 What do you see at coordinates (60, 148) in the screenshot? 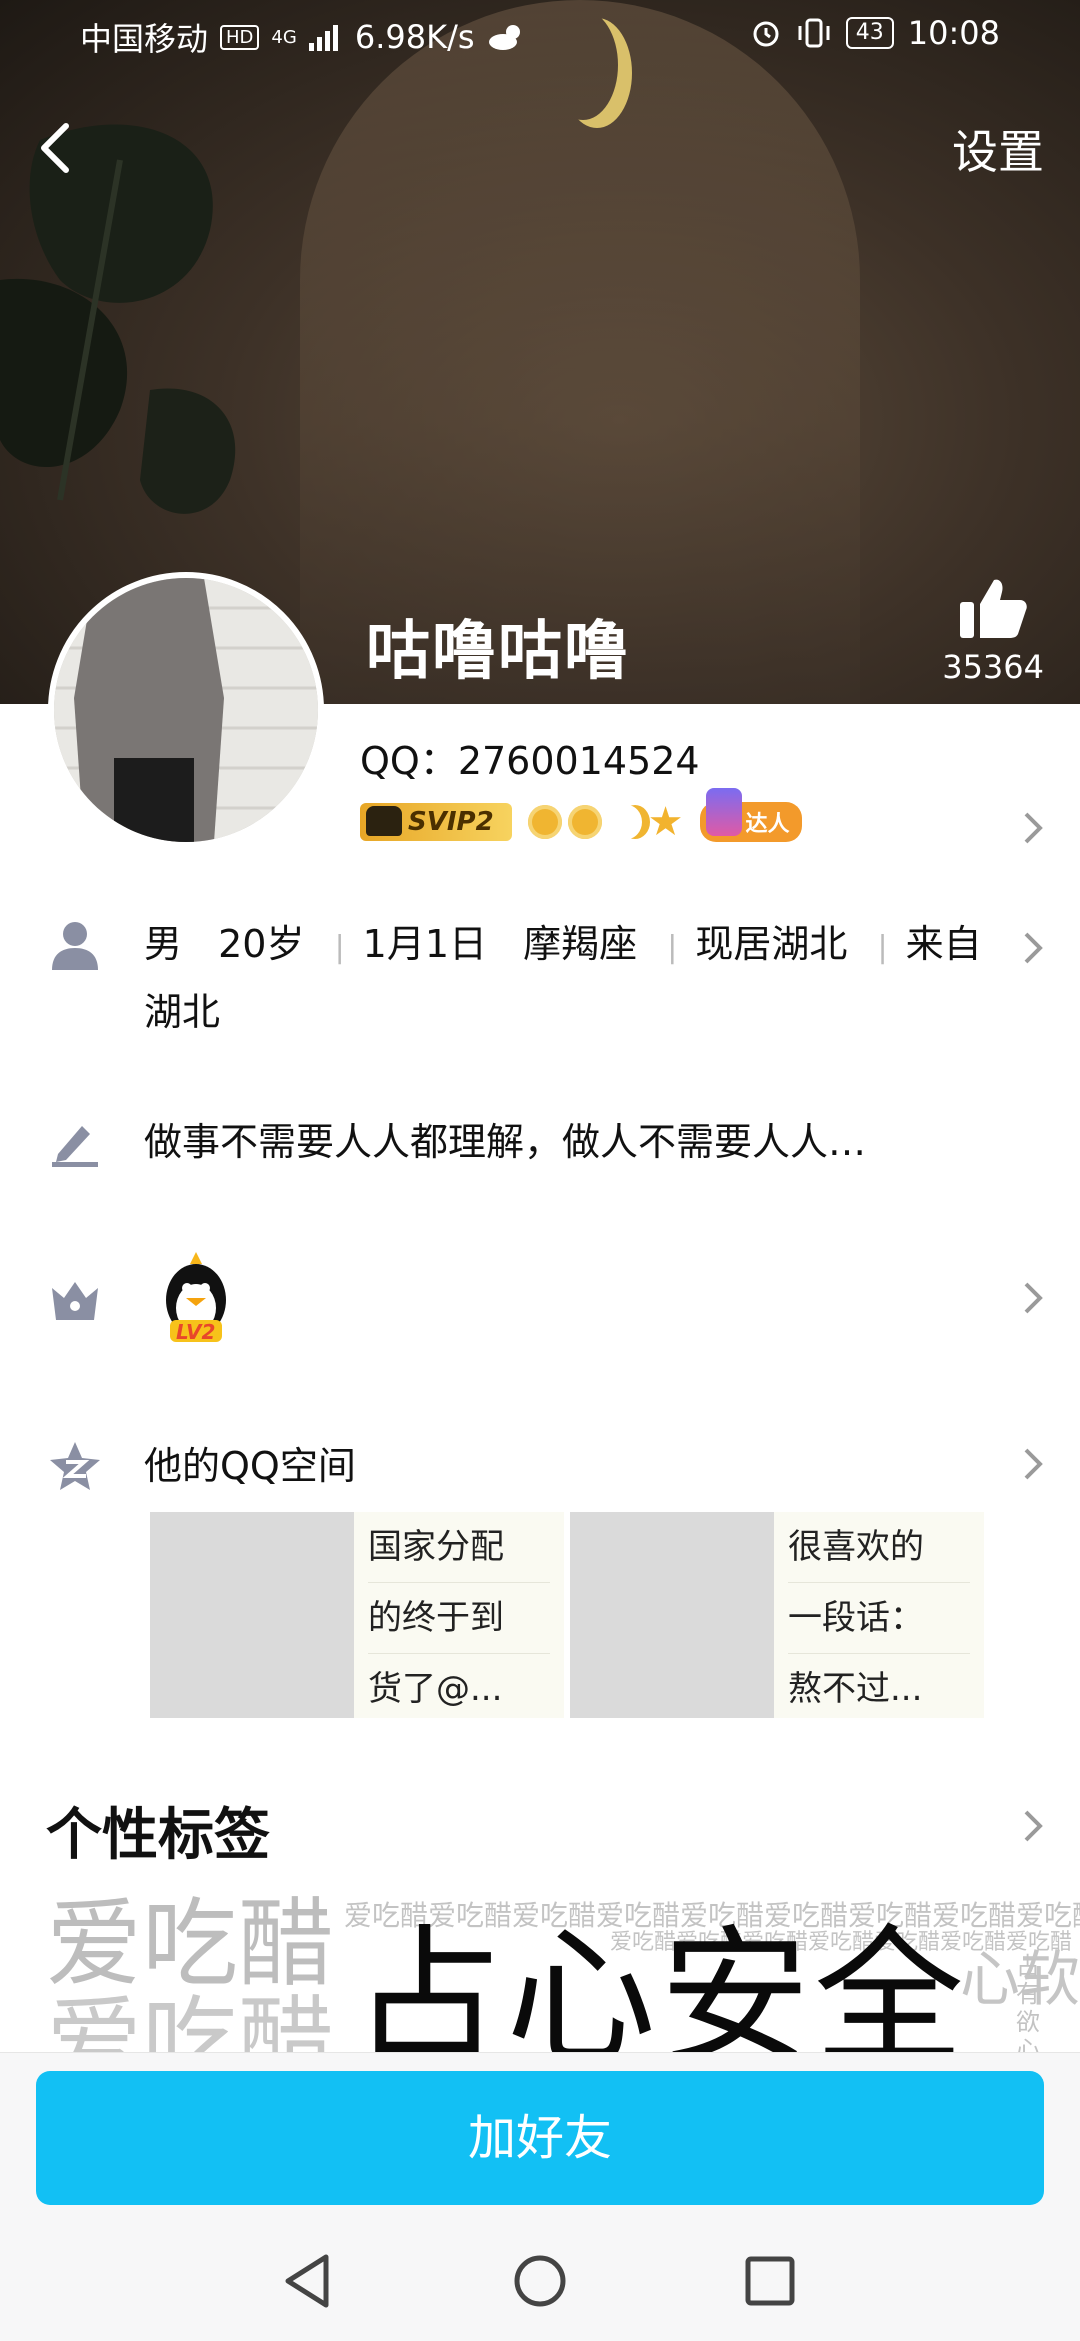
I see `back-arrow-icon` at bounding box center [60, 148].